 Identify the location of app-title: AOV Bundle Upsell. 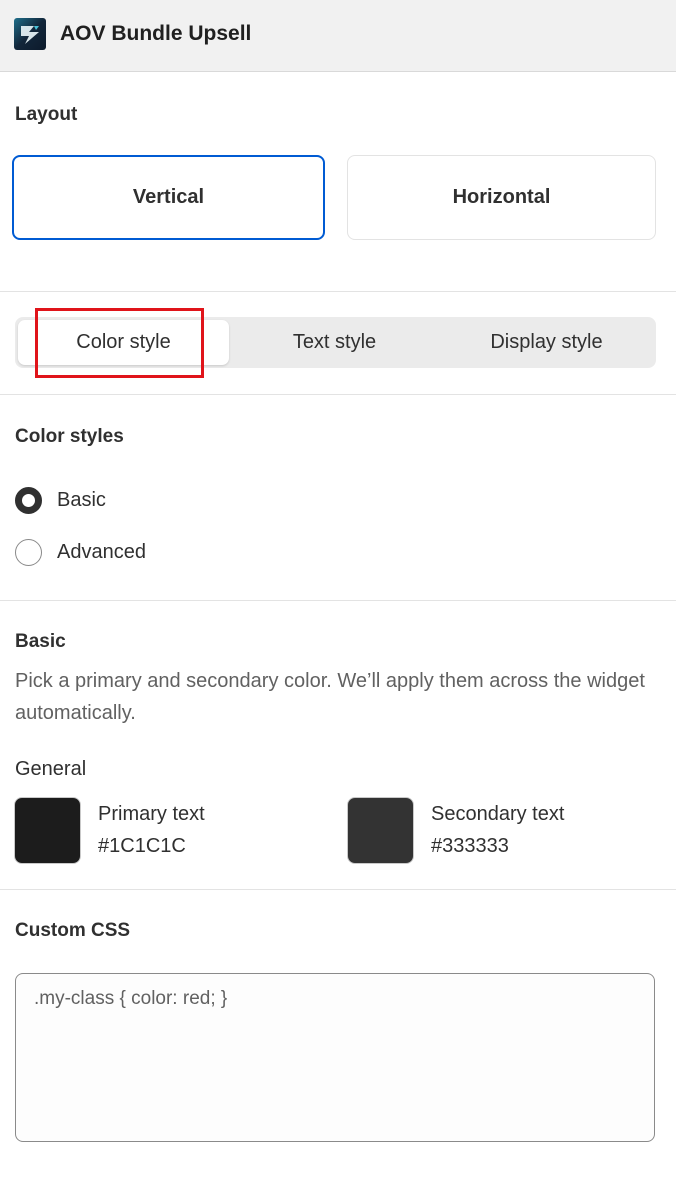
(156, 33).